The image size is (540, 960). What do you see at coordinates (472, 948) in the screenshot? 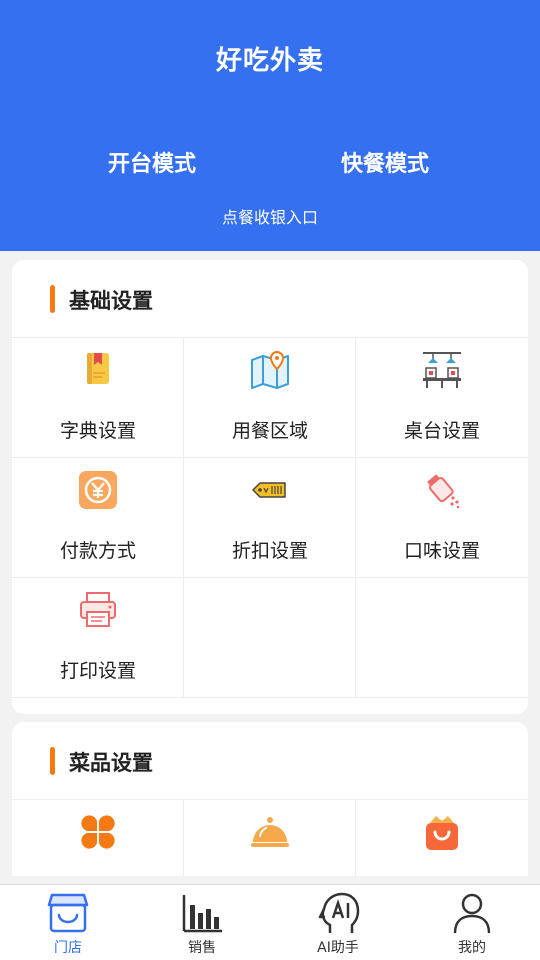
I see `nav-profile-label: 我的` at bounding box center [472, 948].